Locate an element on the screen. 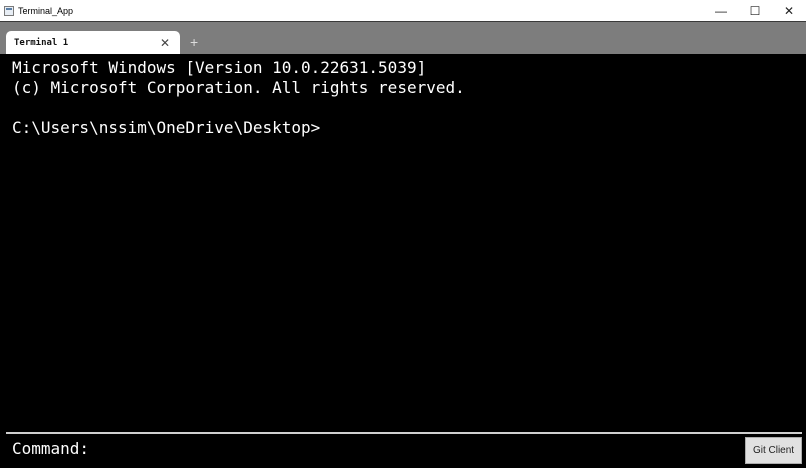  maximize-button: ☐ is located at coordinates (755, 10).